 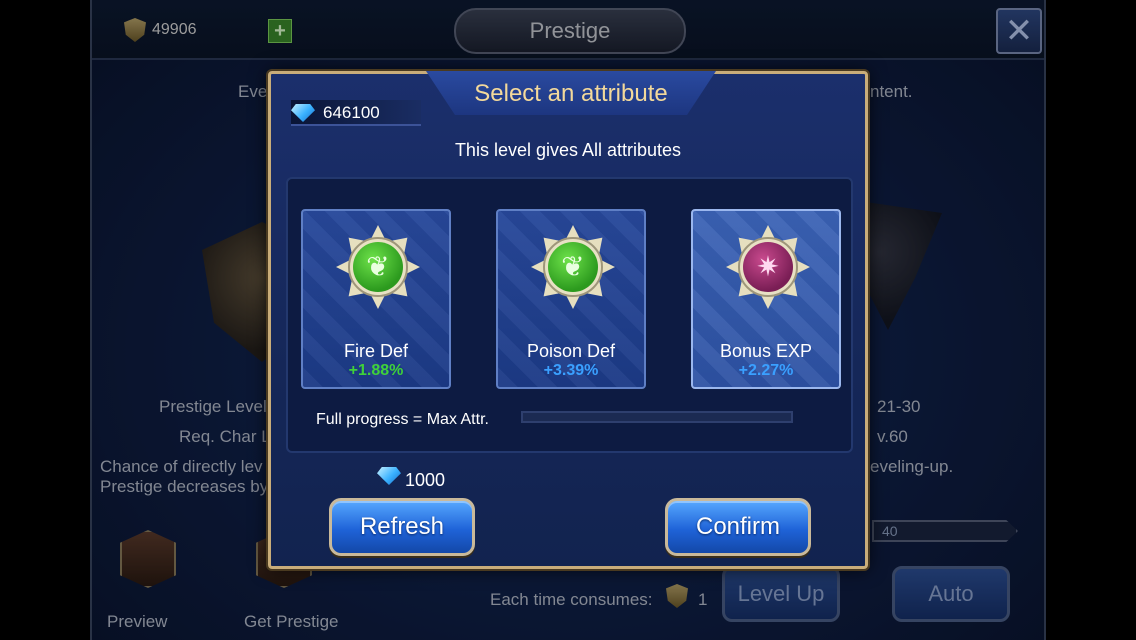 I want to click on attribute-card-fire-def: ❦ Fire Def +1.88%, so click(x=376, y=299).